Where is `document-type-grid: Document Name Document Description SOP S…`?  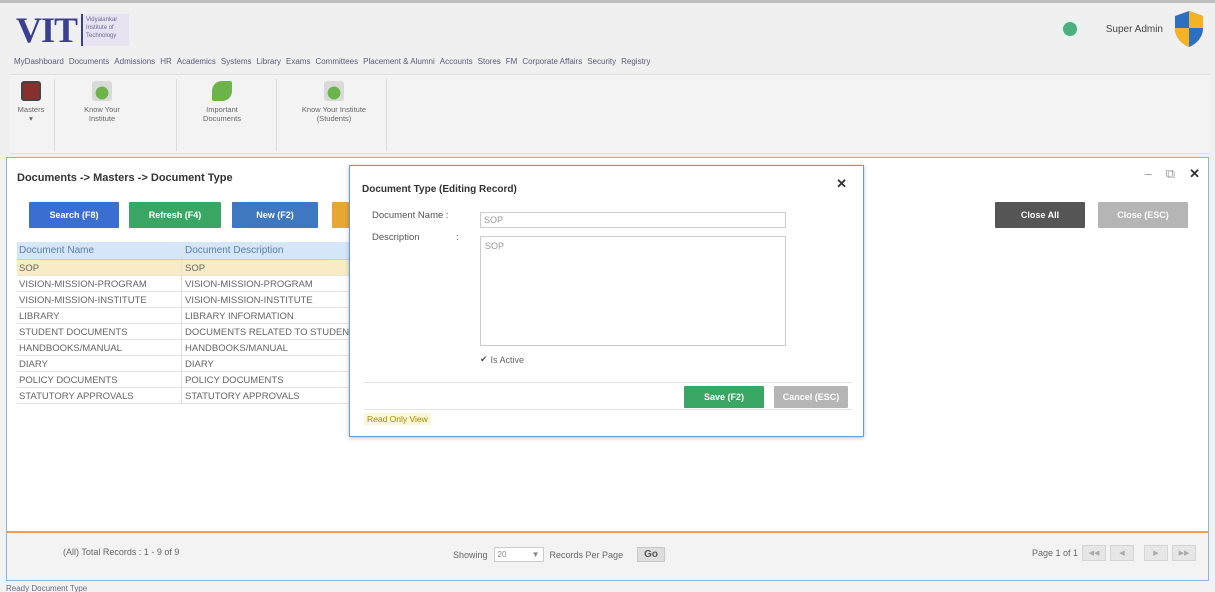
document-type-grid: Document Name Document Description SOP S… is located at coordinates (189, 323).